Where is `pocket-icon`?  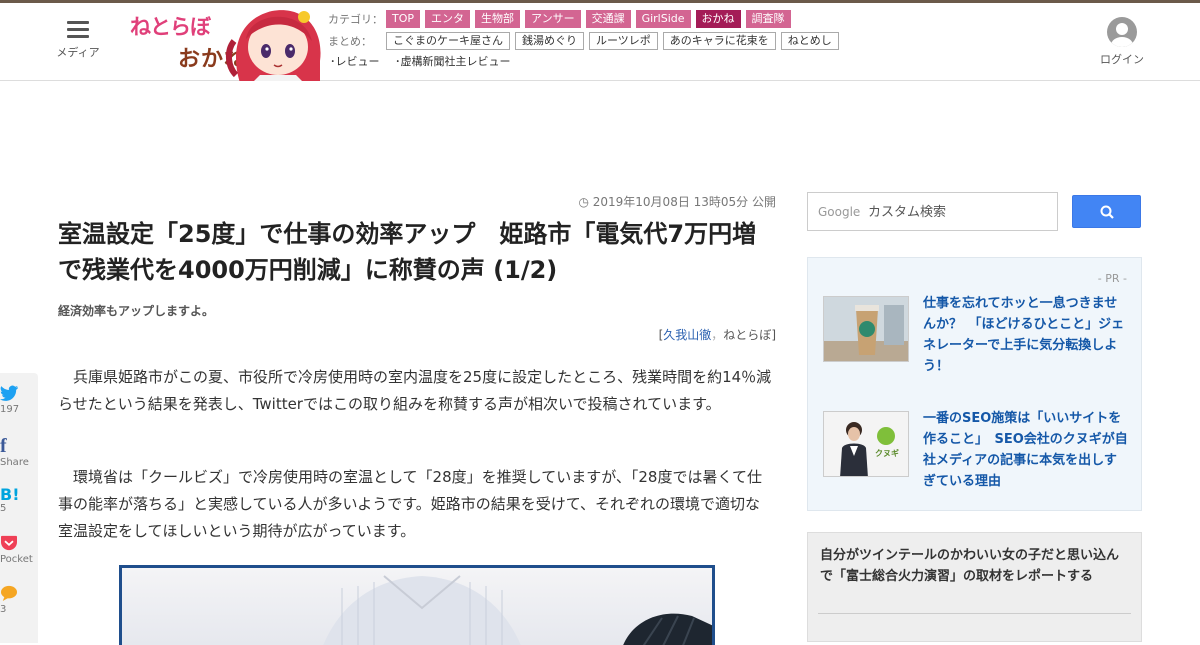 pocket-icon is located at coordinates (19, 545).